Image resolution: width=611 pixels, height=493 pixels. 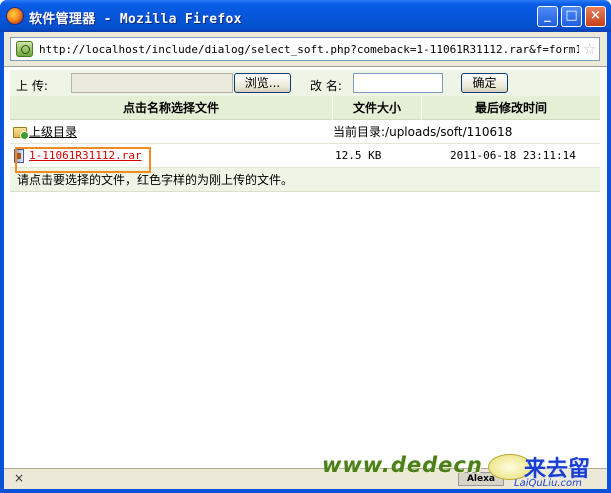 I want to click on upload-file-input, so click(x=152, y=83).